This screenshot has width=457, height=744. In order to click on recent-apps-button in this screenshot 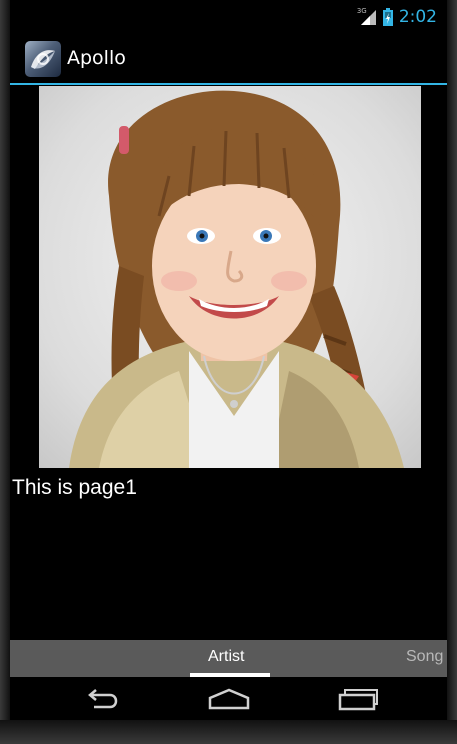, I will do `click(358, 699)`.